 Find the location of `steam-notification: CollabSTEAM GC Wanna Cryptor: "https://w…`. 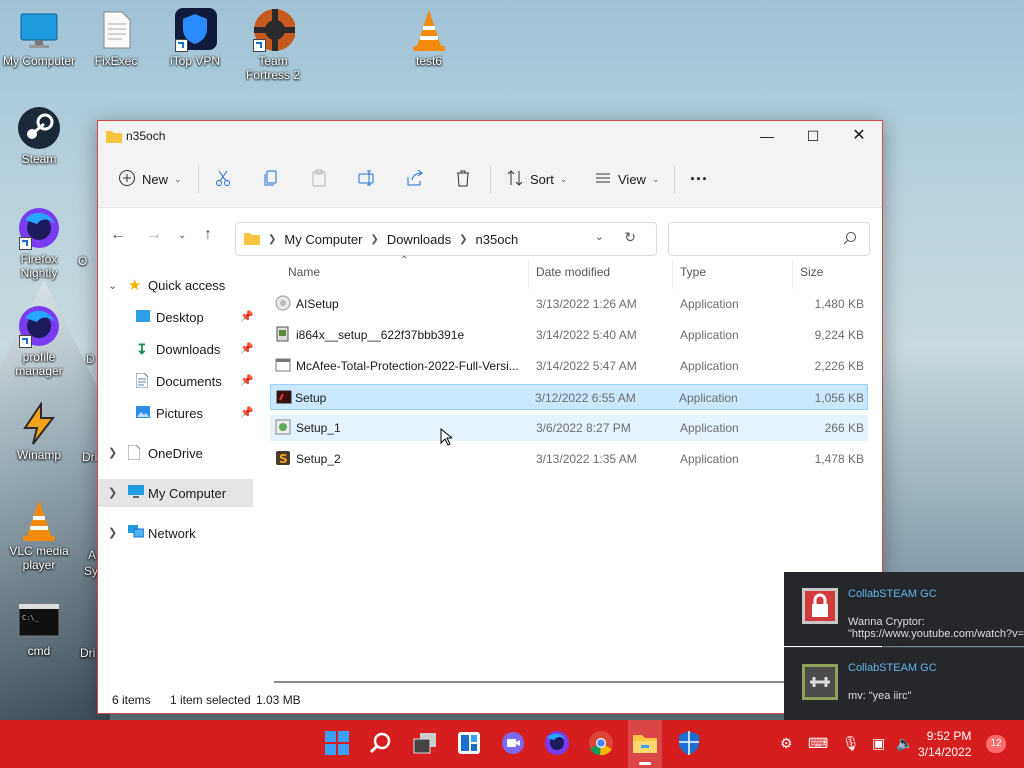

steam-notification: CollabSTEAM GC Wanna Cryptor: "https://w… is located at coordinates (904, 609).